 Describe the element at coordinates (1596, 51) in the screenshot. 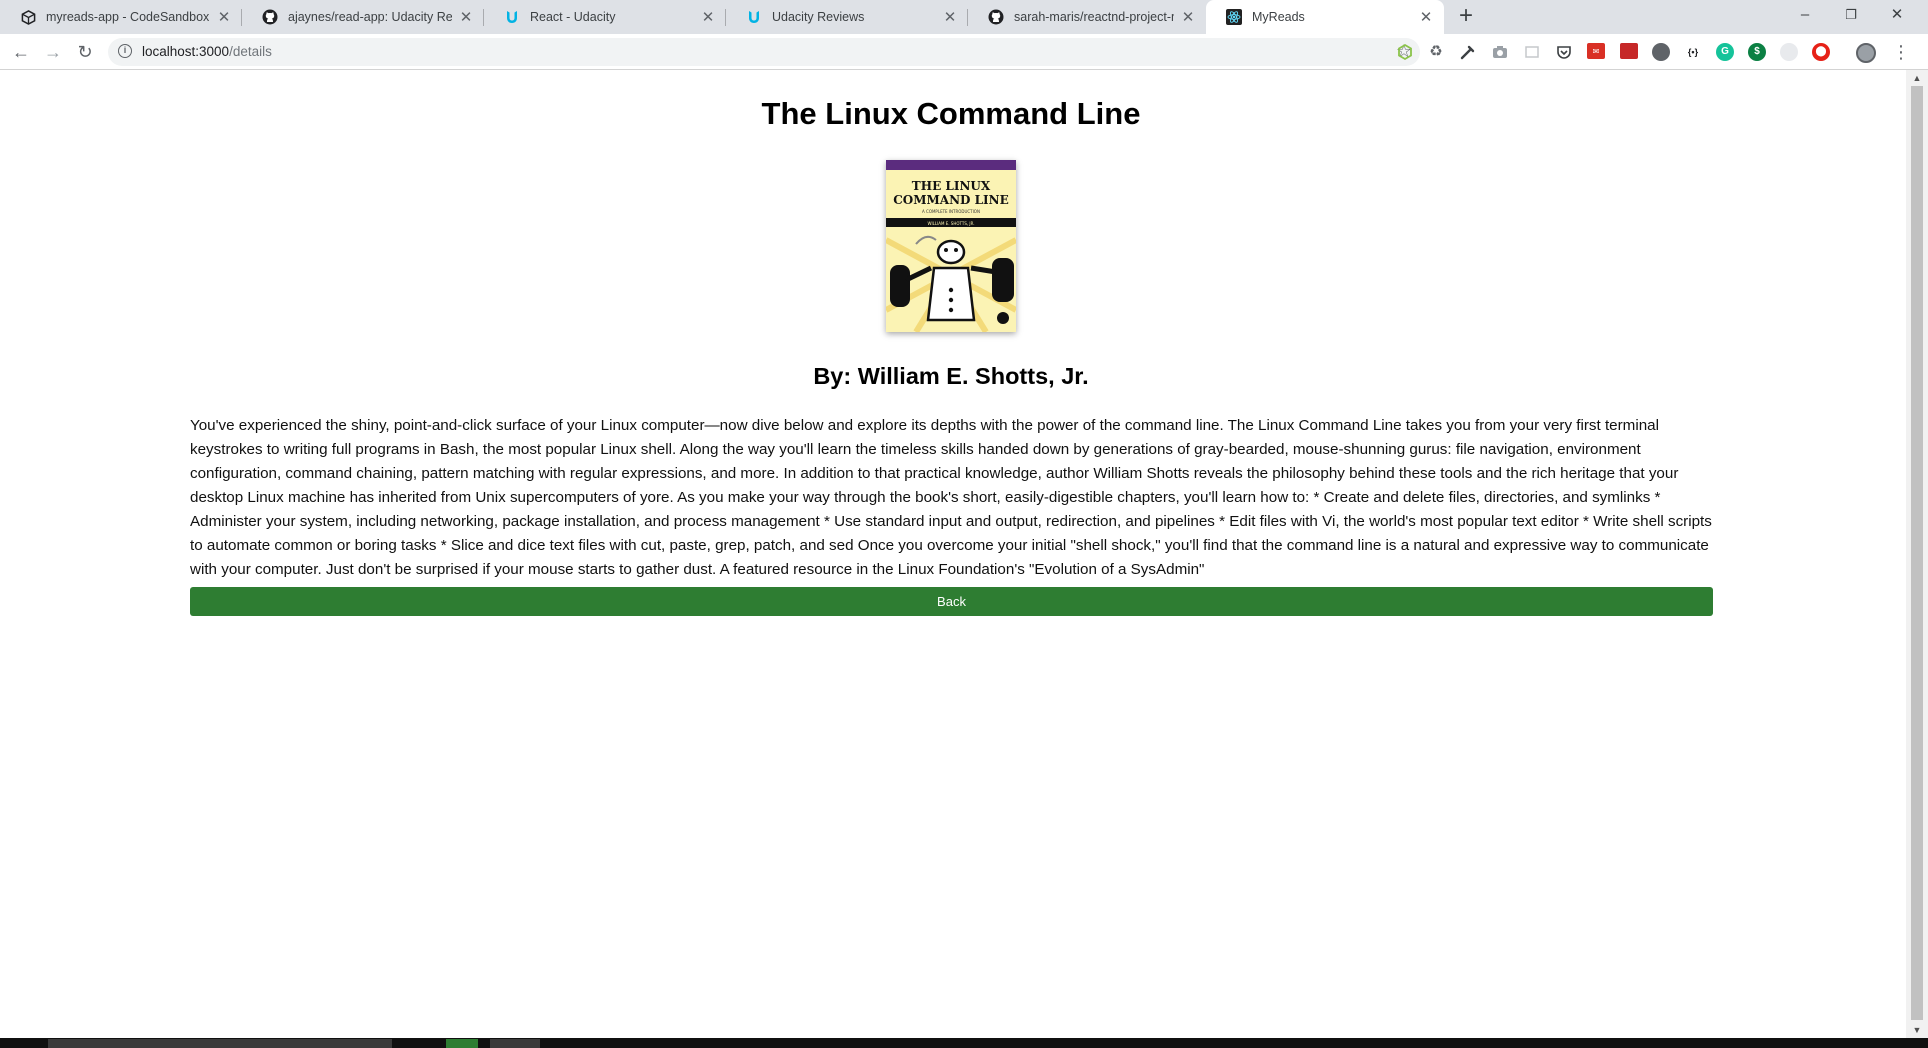

I see `mail-extension-icon: ✉` at that location.